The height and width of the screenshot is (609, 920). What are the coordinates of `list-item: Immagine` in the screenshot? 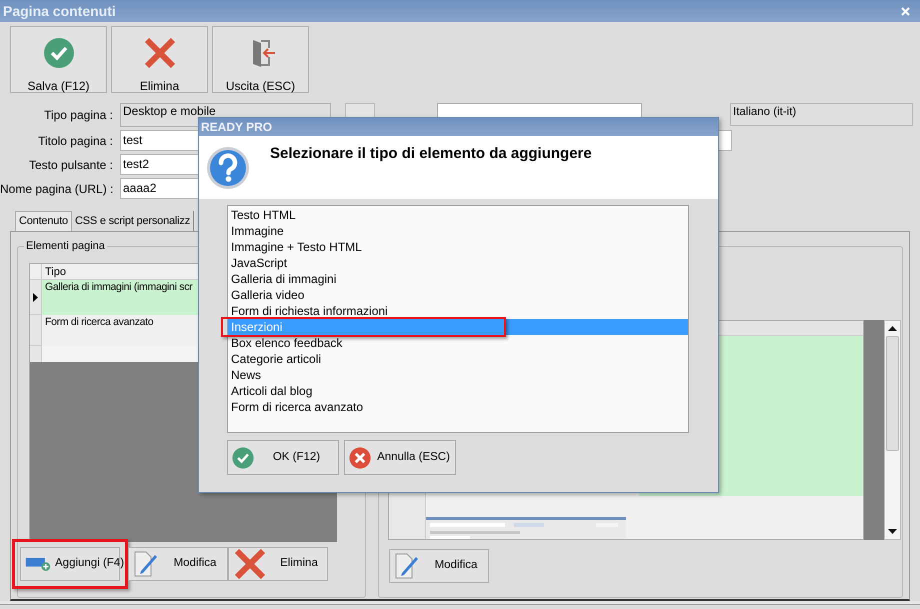 It's located at (257, 231).